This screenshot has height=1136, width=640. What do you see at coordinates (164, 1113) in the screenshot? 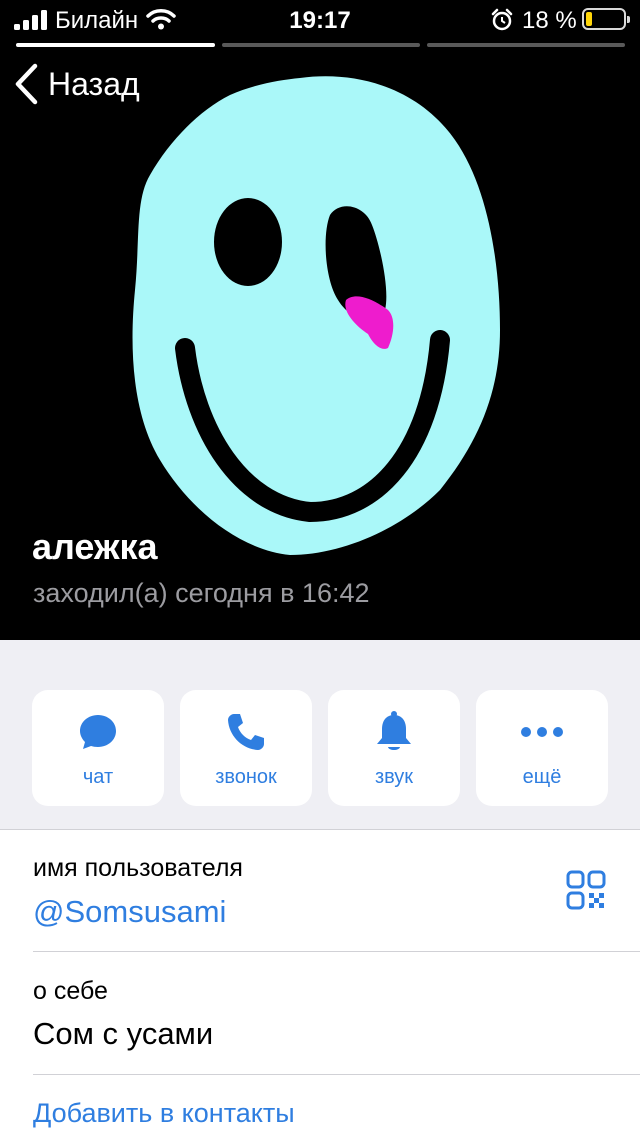
I see `add-to-contacts-button: Добавить в контакты` at bounding box center [164, 1113].